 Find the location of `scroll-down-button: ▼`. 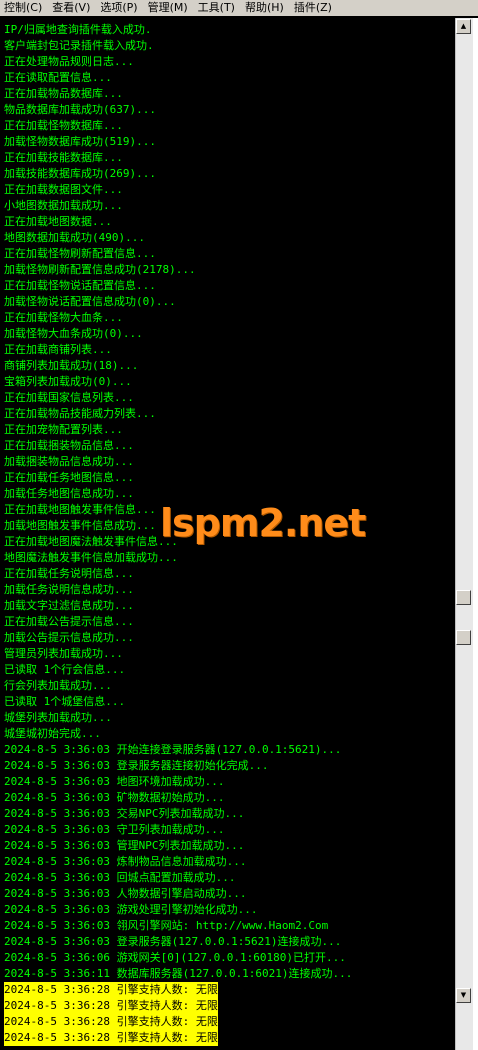

scroll-down-button: ▼ is located at coordinates (463, 995).